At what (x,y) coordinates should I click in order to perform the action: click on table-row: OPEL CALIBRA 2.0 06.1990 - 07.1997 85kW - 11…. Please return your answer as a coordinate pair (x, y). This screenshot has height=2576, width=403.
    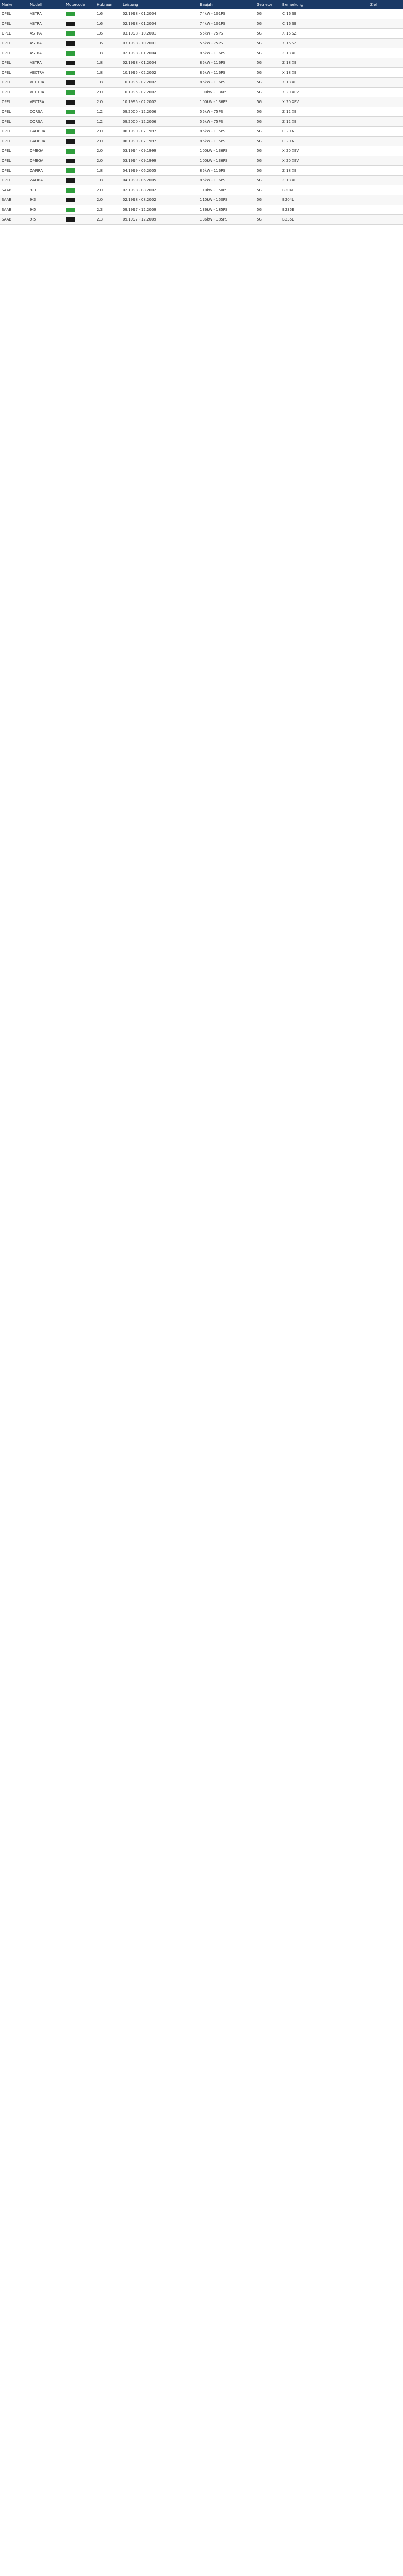
    Looking at the image, I should click on (202, 141).